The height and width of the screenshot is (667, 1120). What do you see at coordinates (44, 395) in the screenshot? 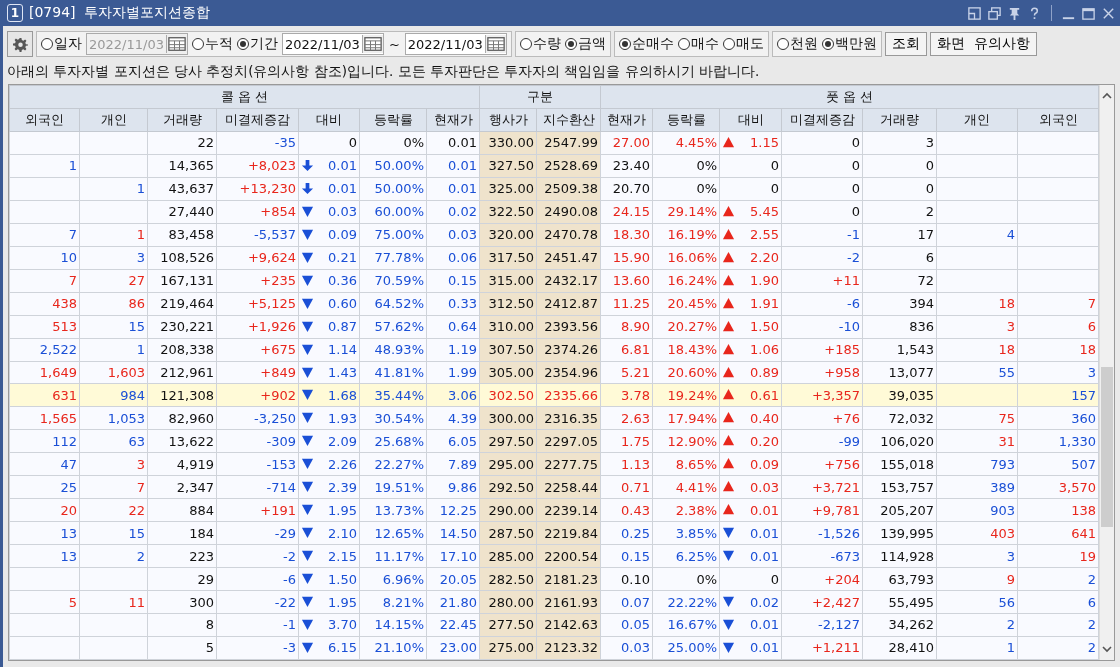
I see `table-cell: 631` at bounding box center [44, 395].